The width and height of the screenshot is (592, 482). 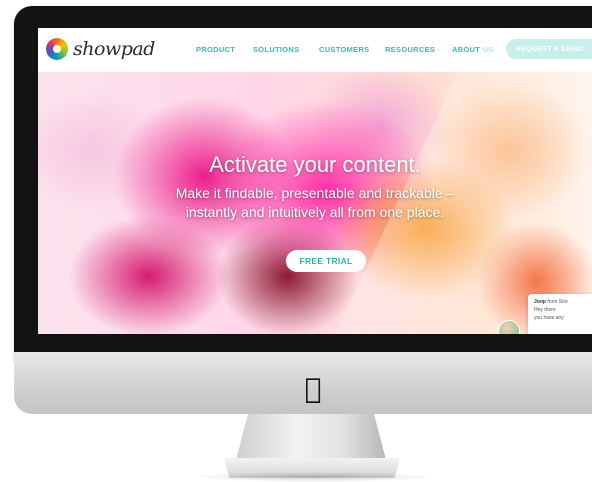 I want to click on nav-about-us: ABOUT US, so click(x=473, y=49).